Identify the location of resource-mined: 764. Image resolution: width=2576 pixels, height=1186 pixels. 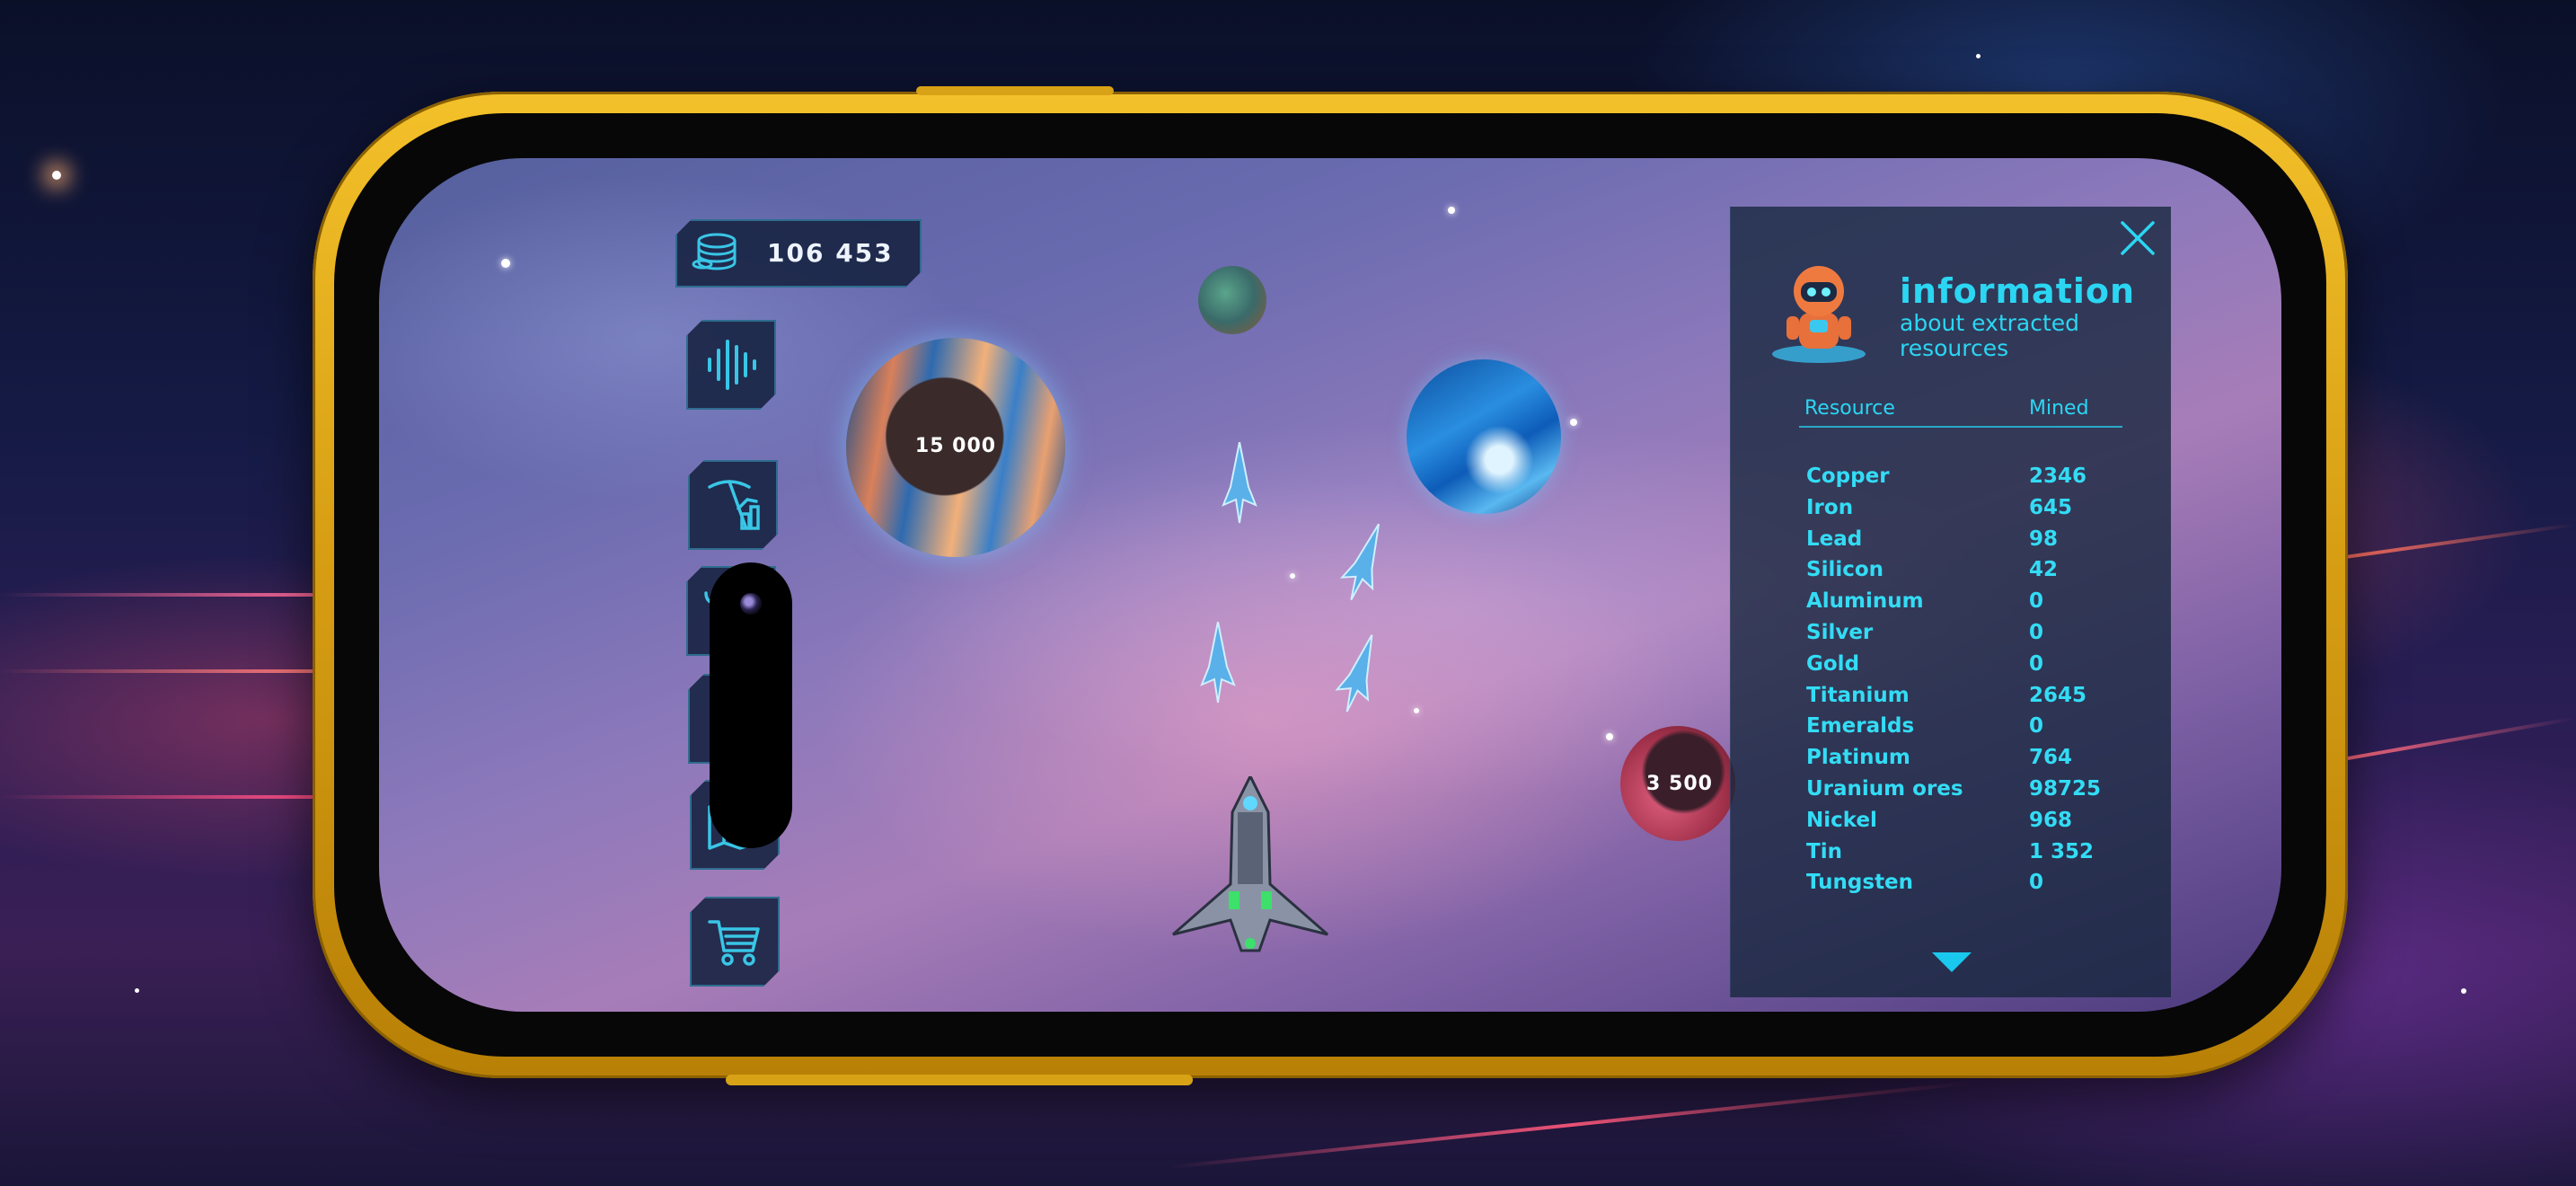
(2051, 758).